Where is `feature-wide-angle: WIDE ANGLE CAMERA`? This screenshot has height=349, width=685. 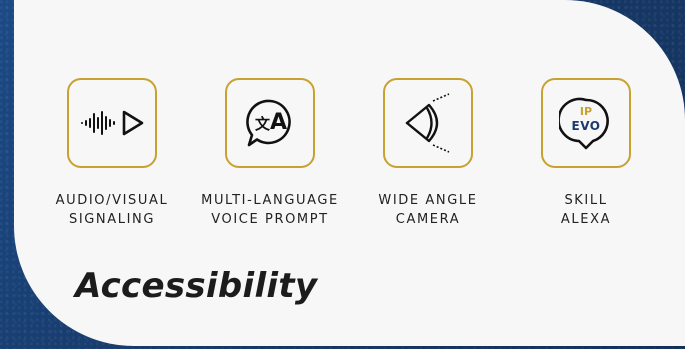 feature-wide-angle: WIDE ANGLE CAMERA is located at coordinates (428, 153).